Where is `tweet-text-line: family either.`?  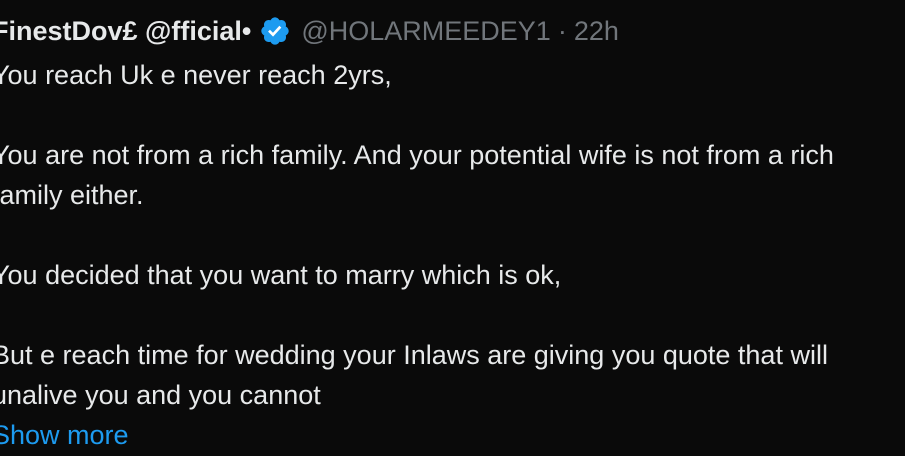
tweet-text-line: family either. is located at coordinates (72, 195).